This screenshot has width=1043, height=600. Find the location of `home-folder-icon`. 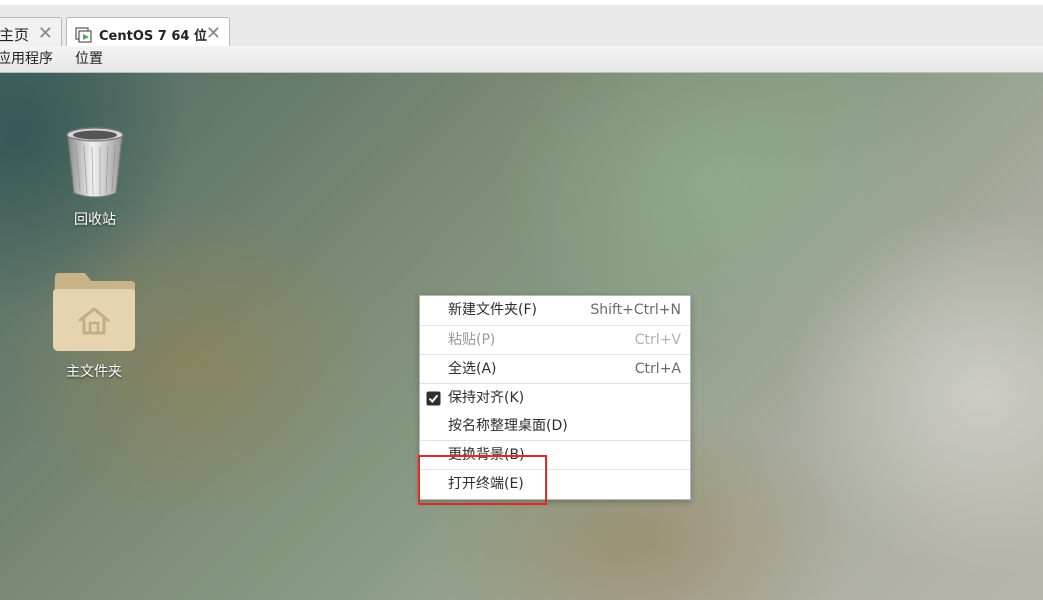

home-folder-icon is located at coordinates (94, 312).